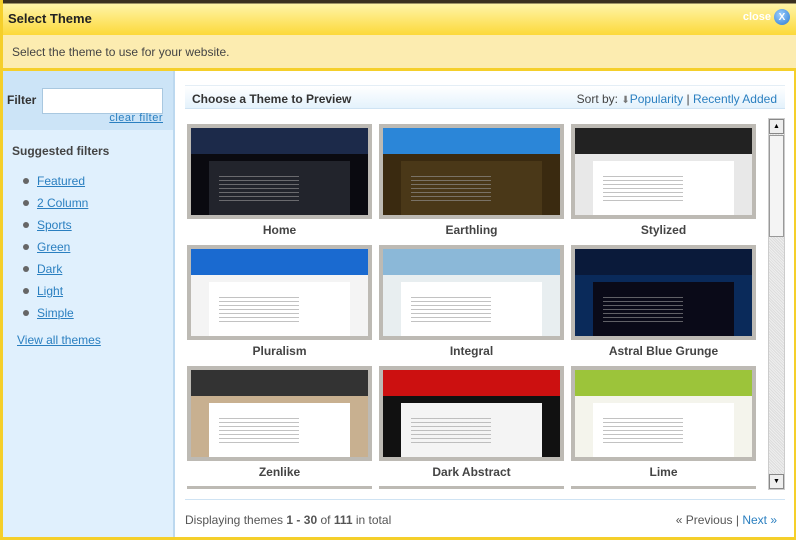 The height and width of the screenshot is (540, 796). Describe the element at coordinates (49, 269) in the screenshot. I see `filter-link-dark: Dark` at that location.